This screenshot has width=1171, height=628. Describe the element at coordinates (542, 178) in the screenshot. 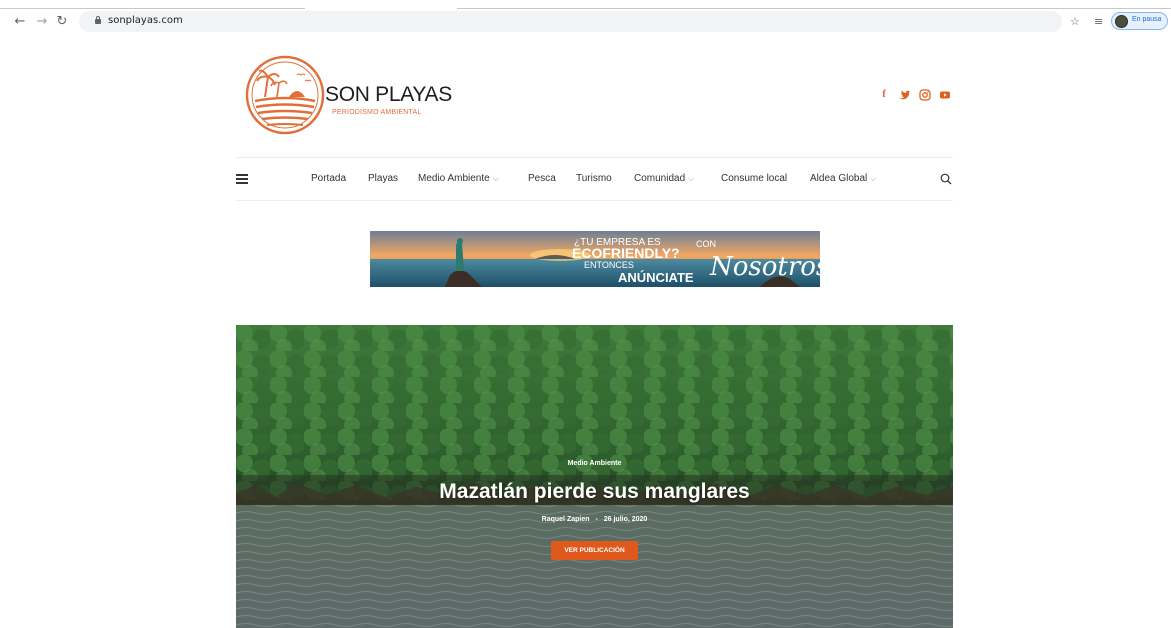

I see `nav-item-pesca: Pesca` at that location.